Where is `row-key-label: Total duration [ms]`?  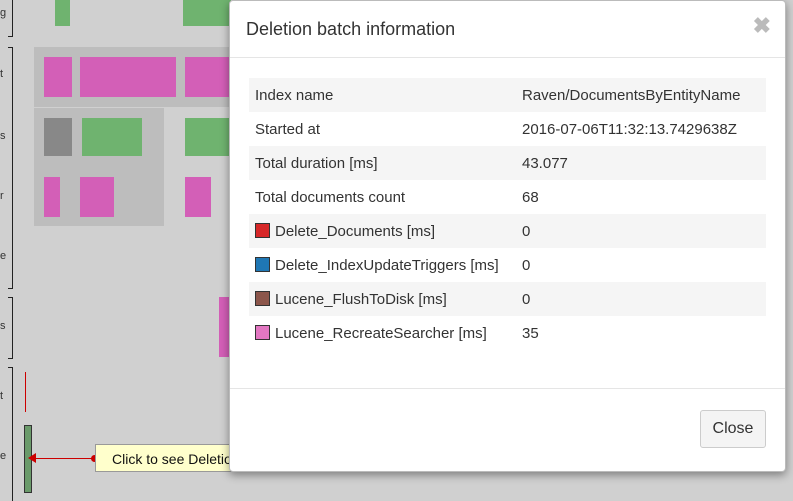
row-key-label: Total duration [ms] is located at coordinates (316, 163).